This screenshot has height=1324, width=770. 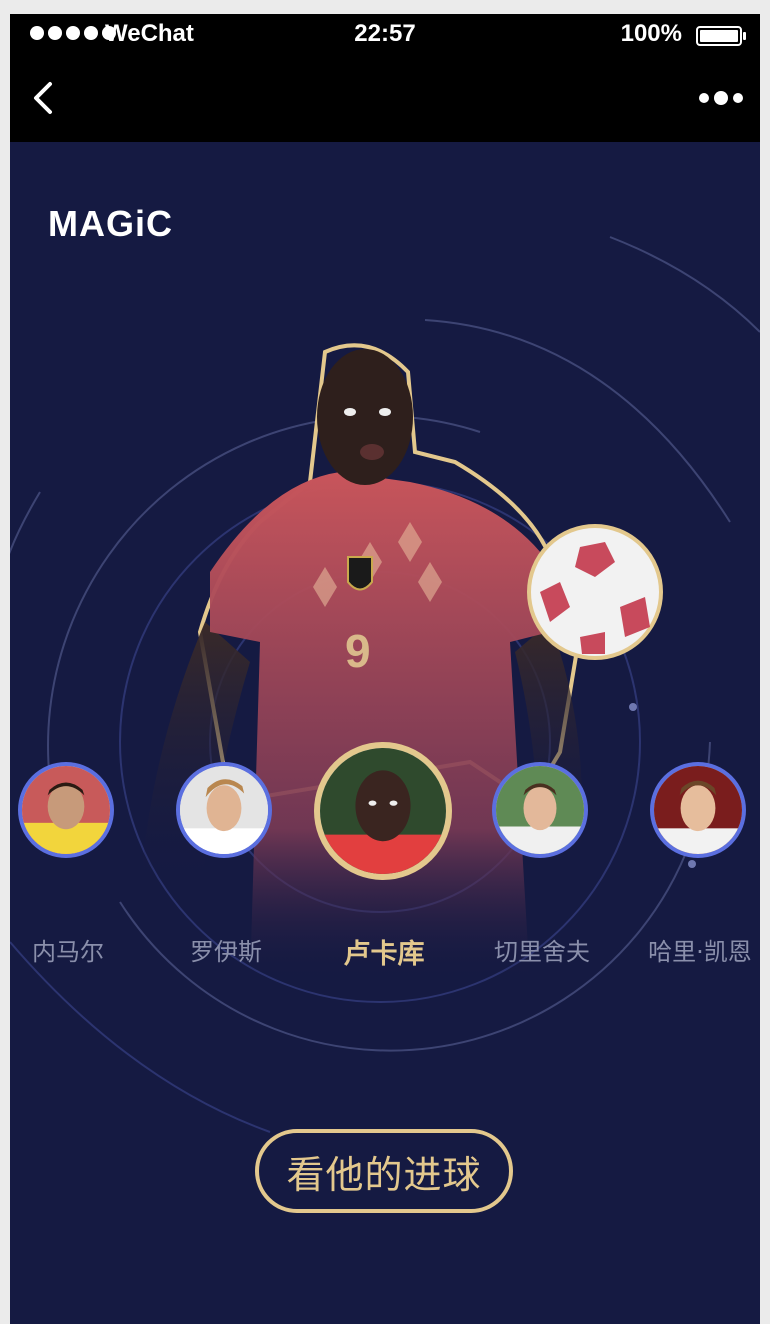 I want to click on player-avatar-cheryshev, so click(x=540, y=810).